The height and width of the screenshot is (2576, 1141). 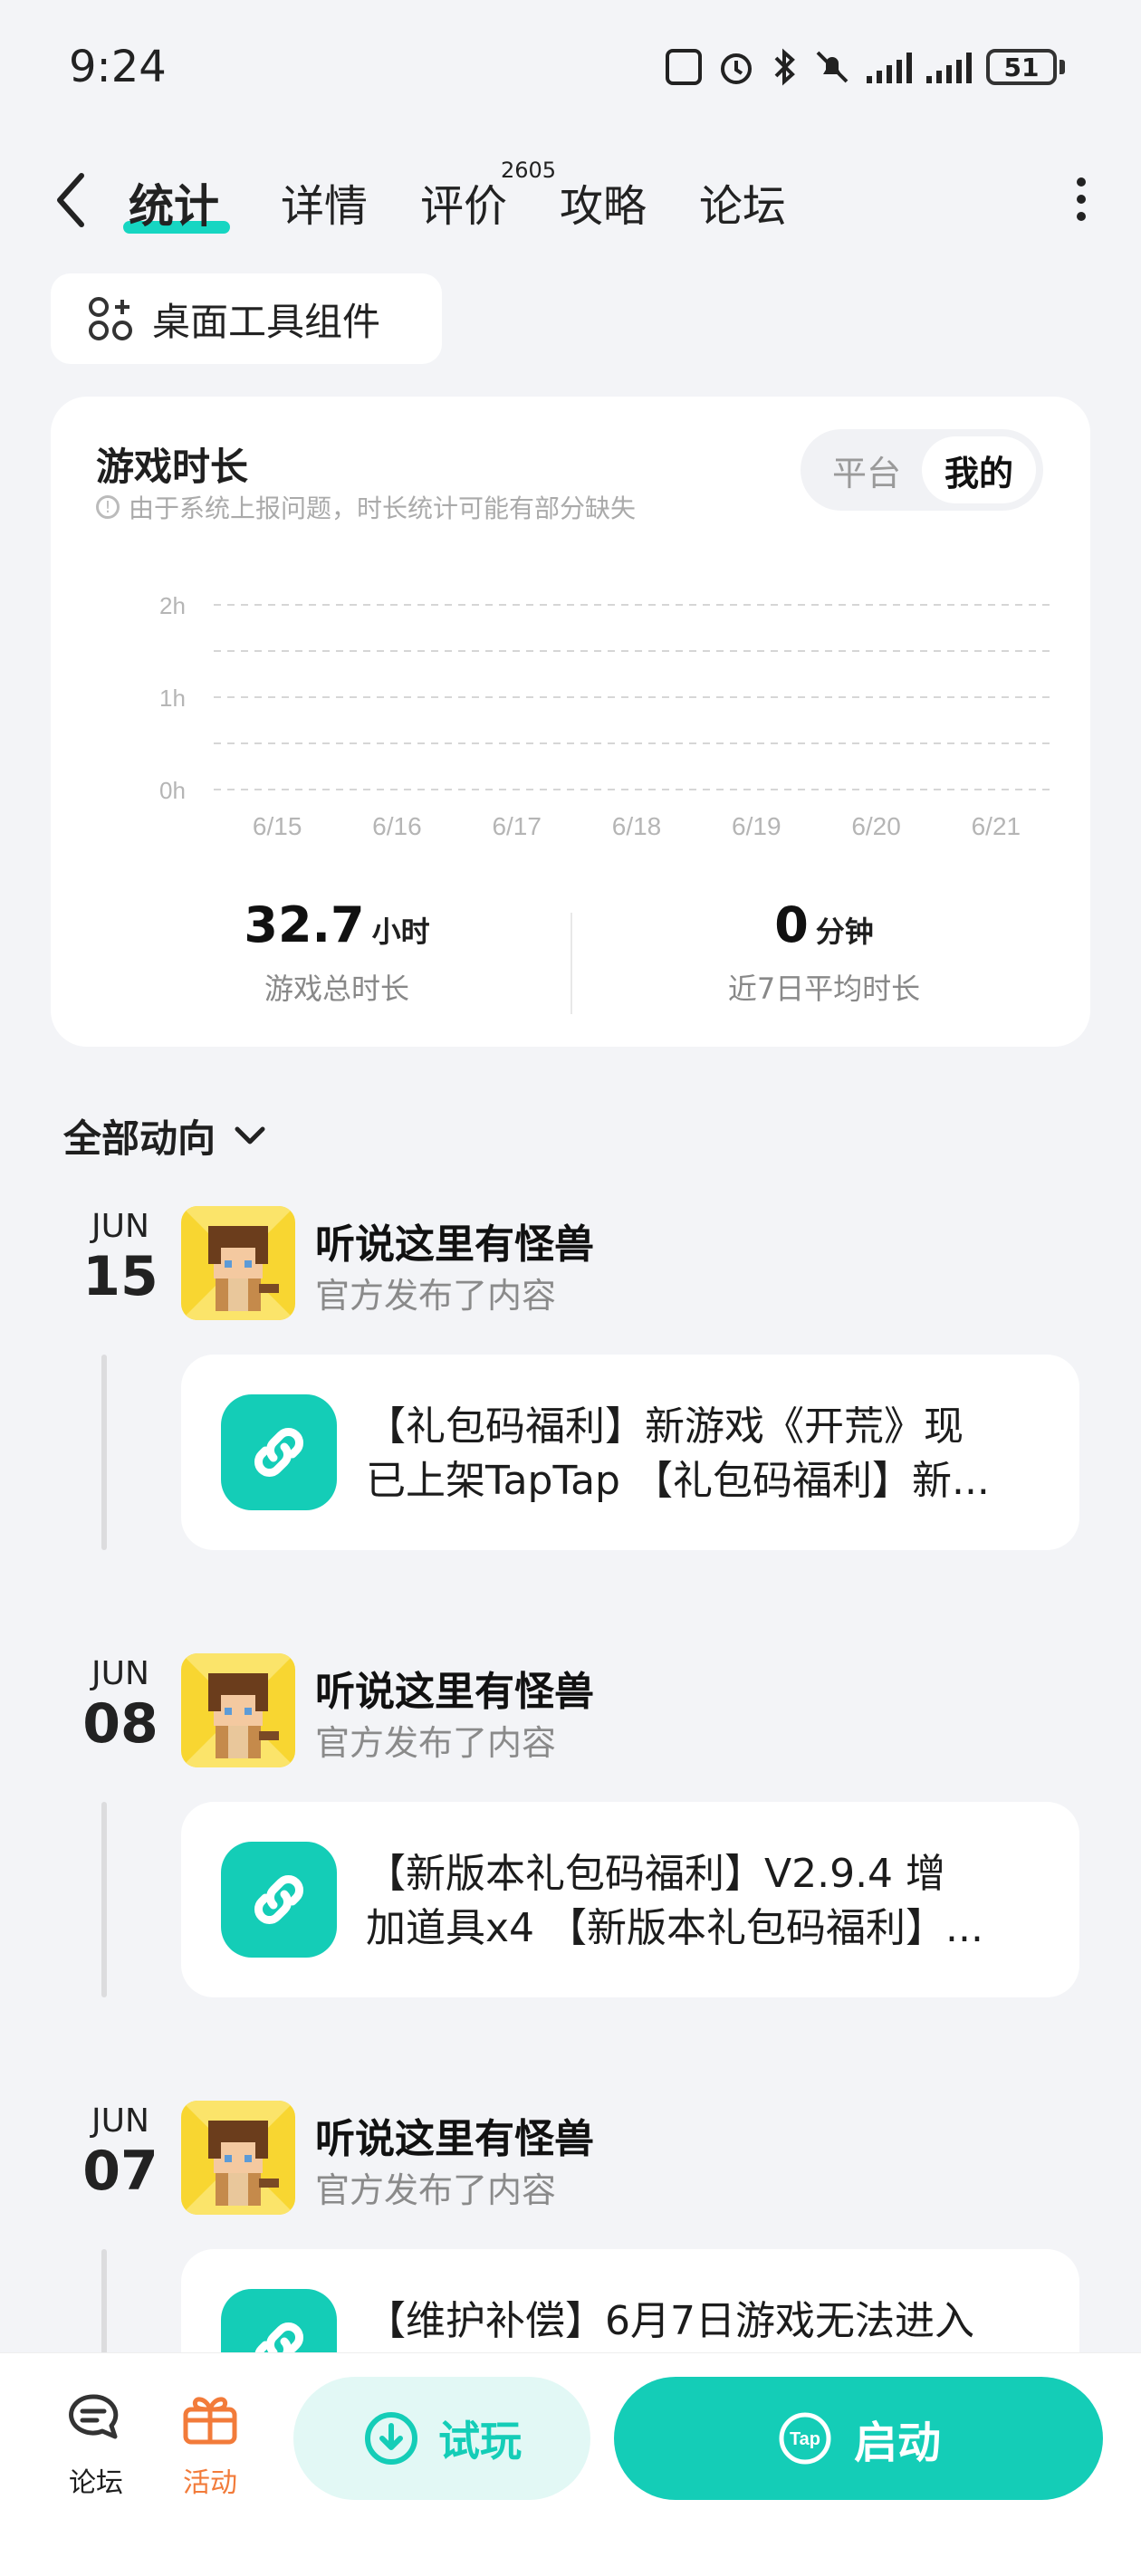 What do you see at coordinates (336, 989) in the screenshot?
I see `total-play-time-label: 游戏总时长` at bounding box center [336, 989].